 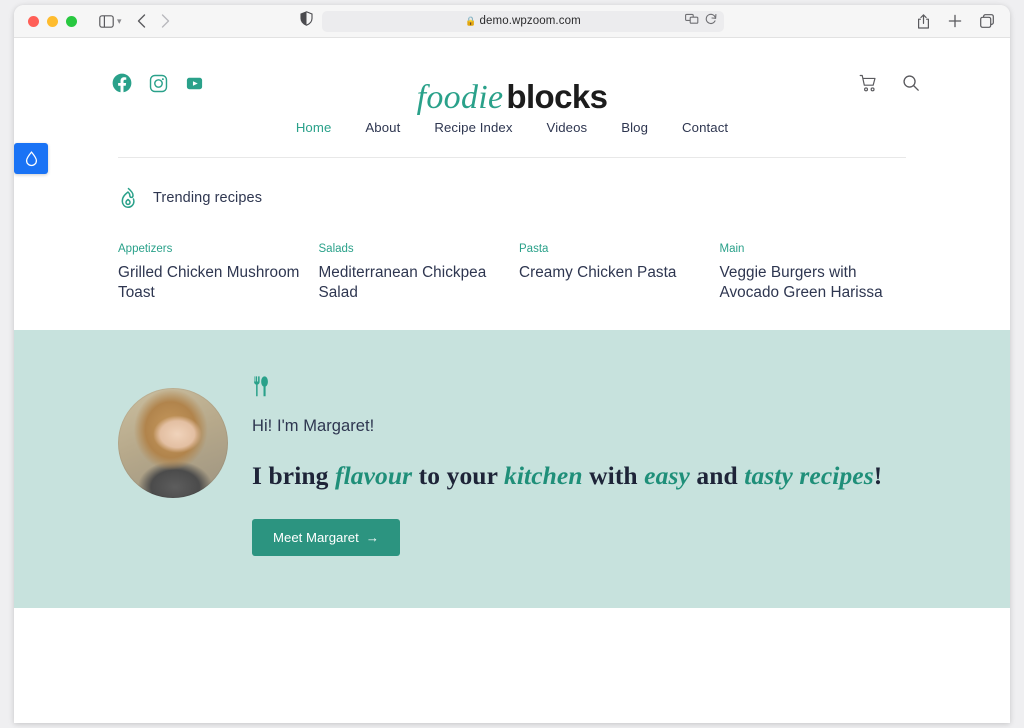 I want to click on lock-icon: 🔒, so click(x=471, y=20).